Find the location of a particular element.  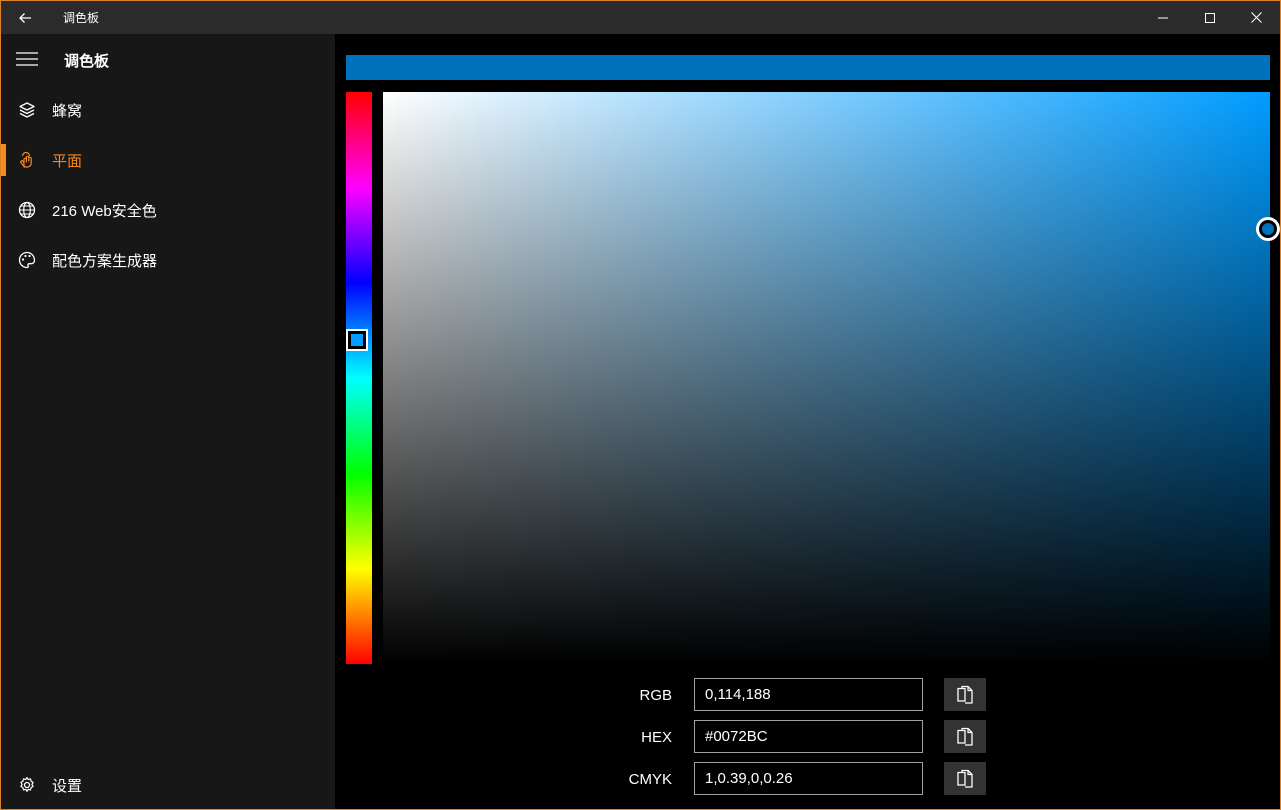

palette-icon is located at coordinates (27, 260).